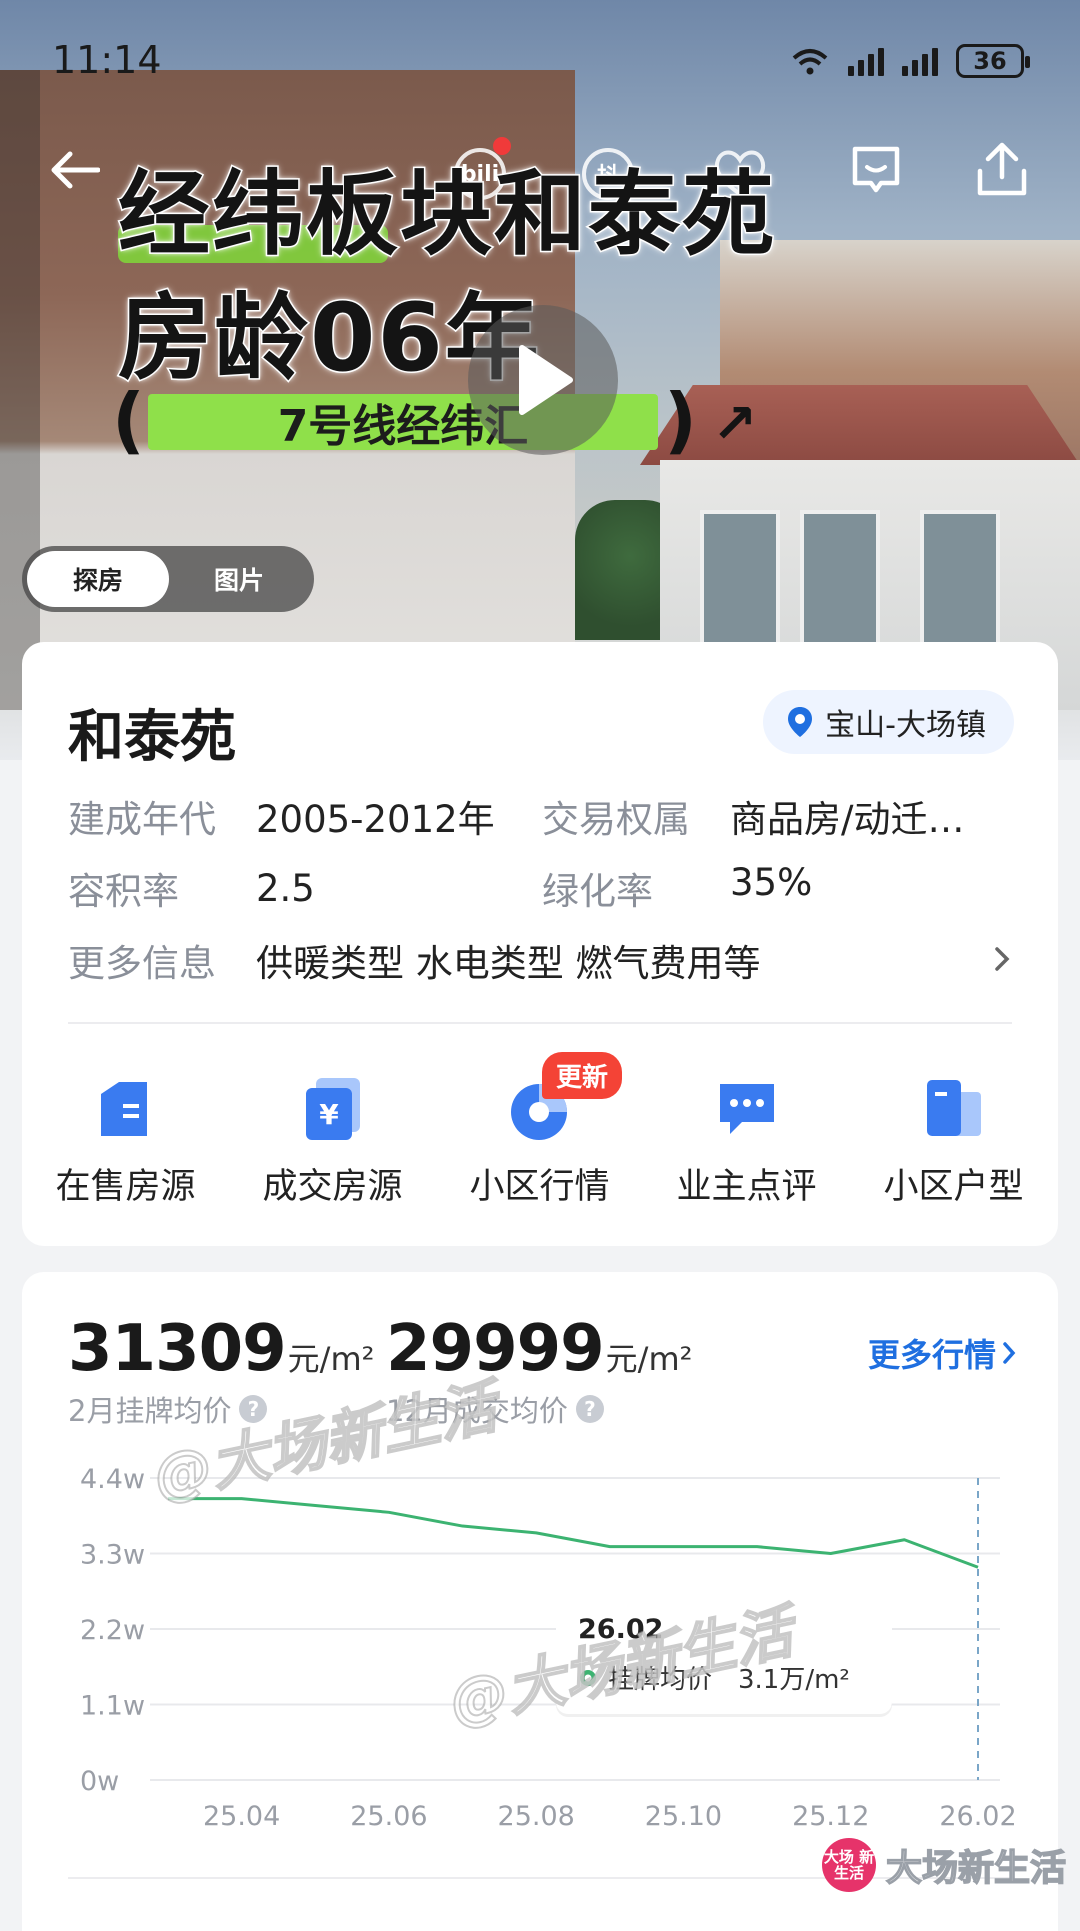  Describe the element at coordinates (735, 423) in the screenshot. I see `arrow-northeast-icon: ↗` at that location.